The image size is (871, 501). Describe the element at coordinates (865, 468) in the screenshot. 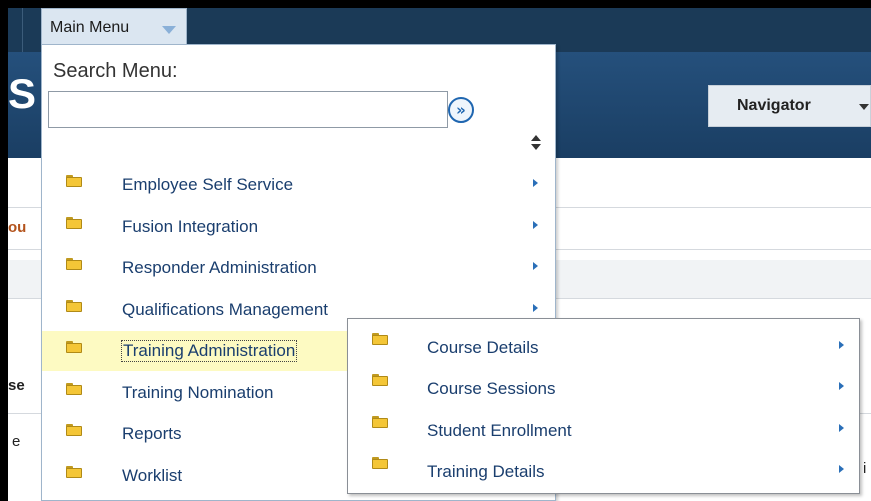

I see `column-header-fragment: i` at that location.